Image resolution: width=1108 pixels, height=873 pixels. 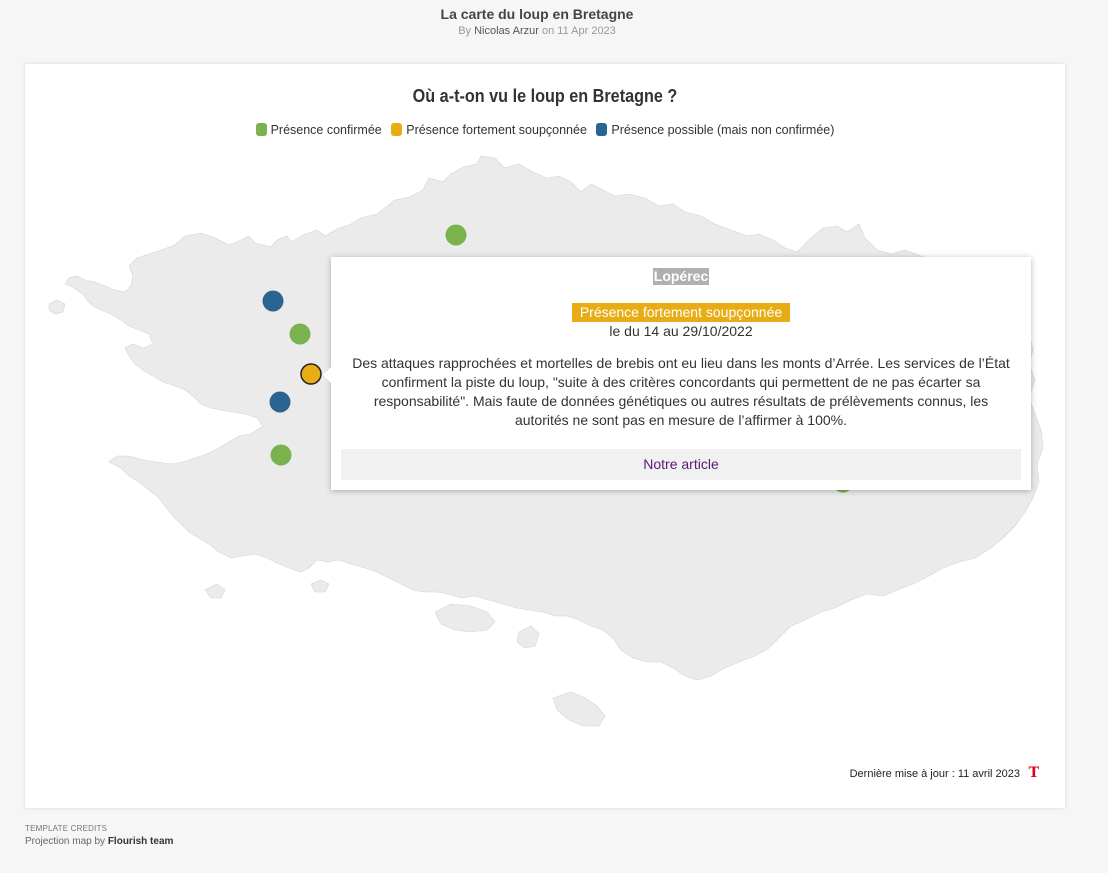 What do you see at coordinates (66, 828) in the screenshot?
I see `credits-heading: Template credits` at bounding box center [66, 828].